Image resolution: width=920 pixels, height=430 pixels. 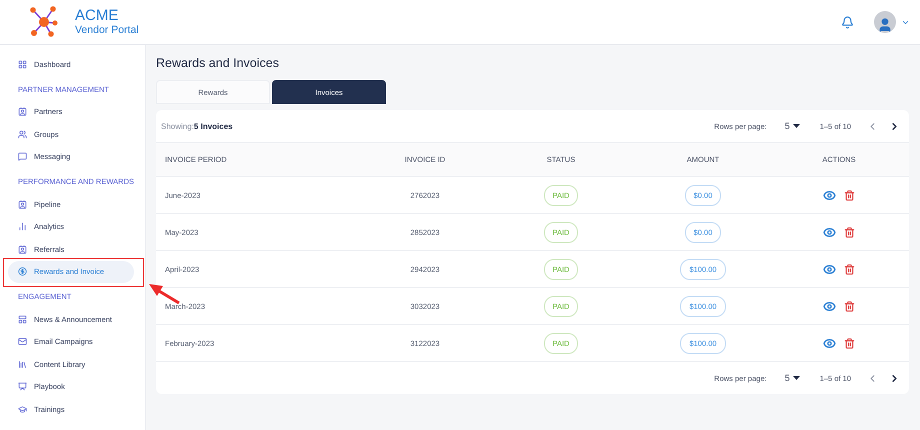 What do you see at coordinates (22, 227) in the screenshot?
I see `bar-chart-icon` at bounding box center [22, 227].